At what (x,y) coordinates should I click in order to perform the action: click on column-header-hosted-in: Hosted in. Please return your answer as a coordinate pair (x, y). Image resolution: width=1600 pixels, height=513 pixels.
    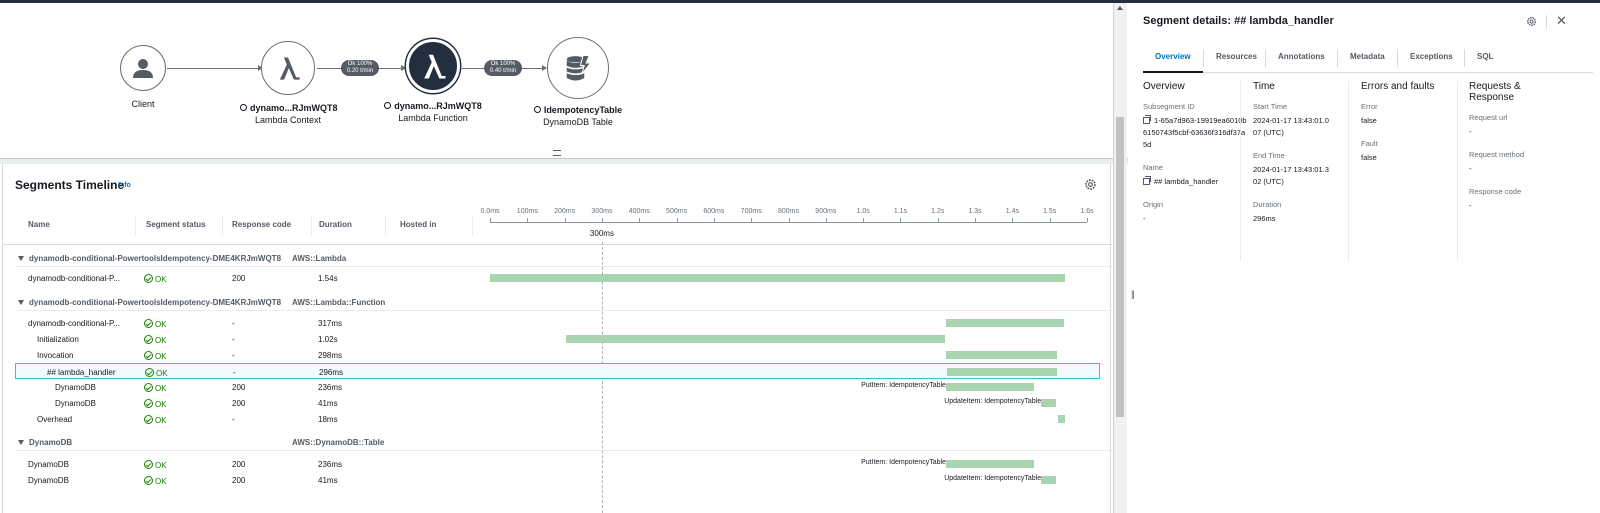
    Looking at the image, I should click on (418, 224).